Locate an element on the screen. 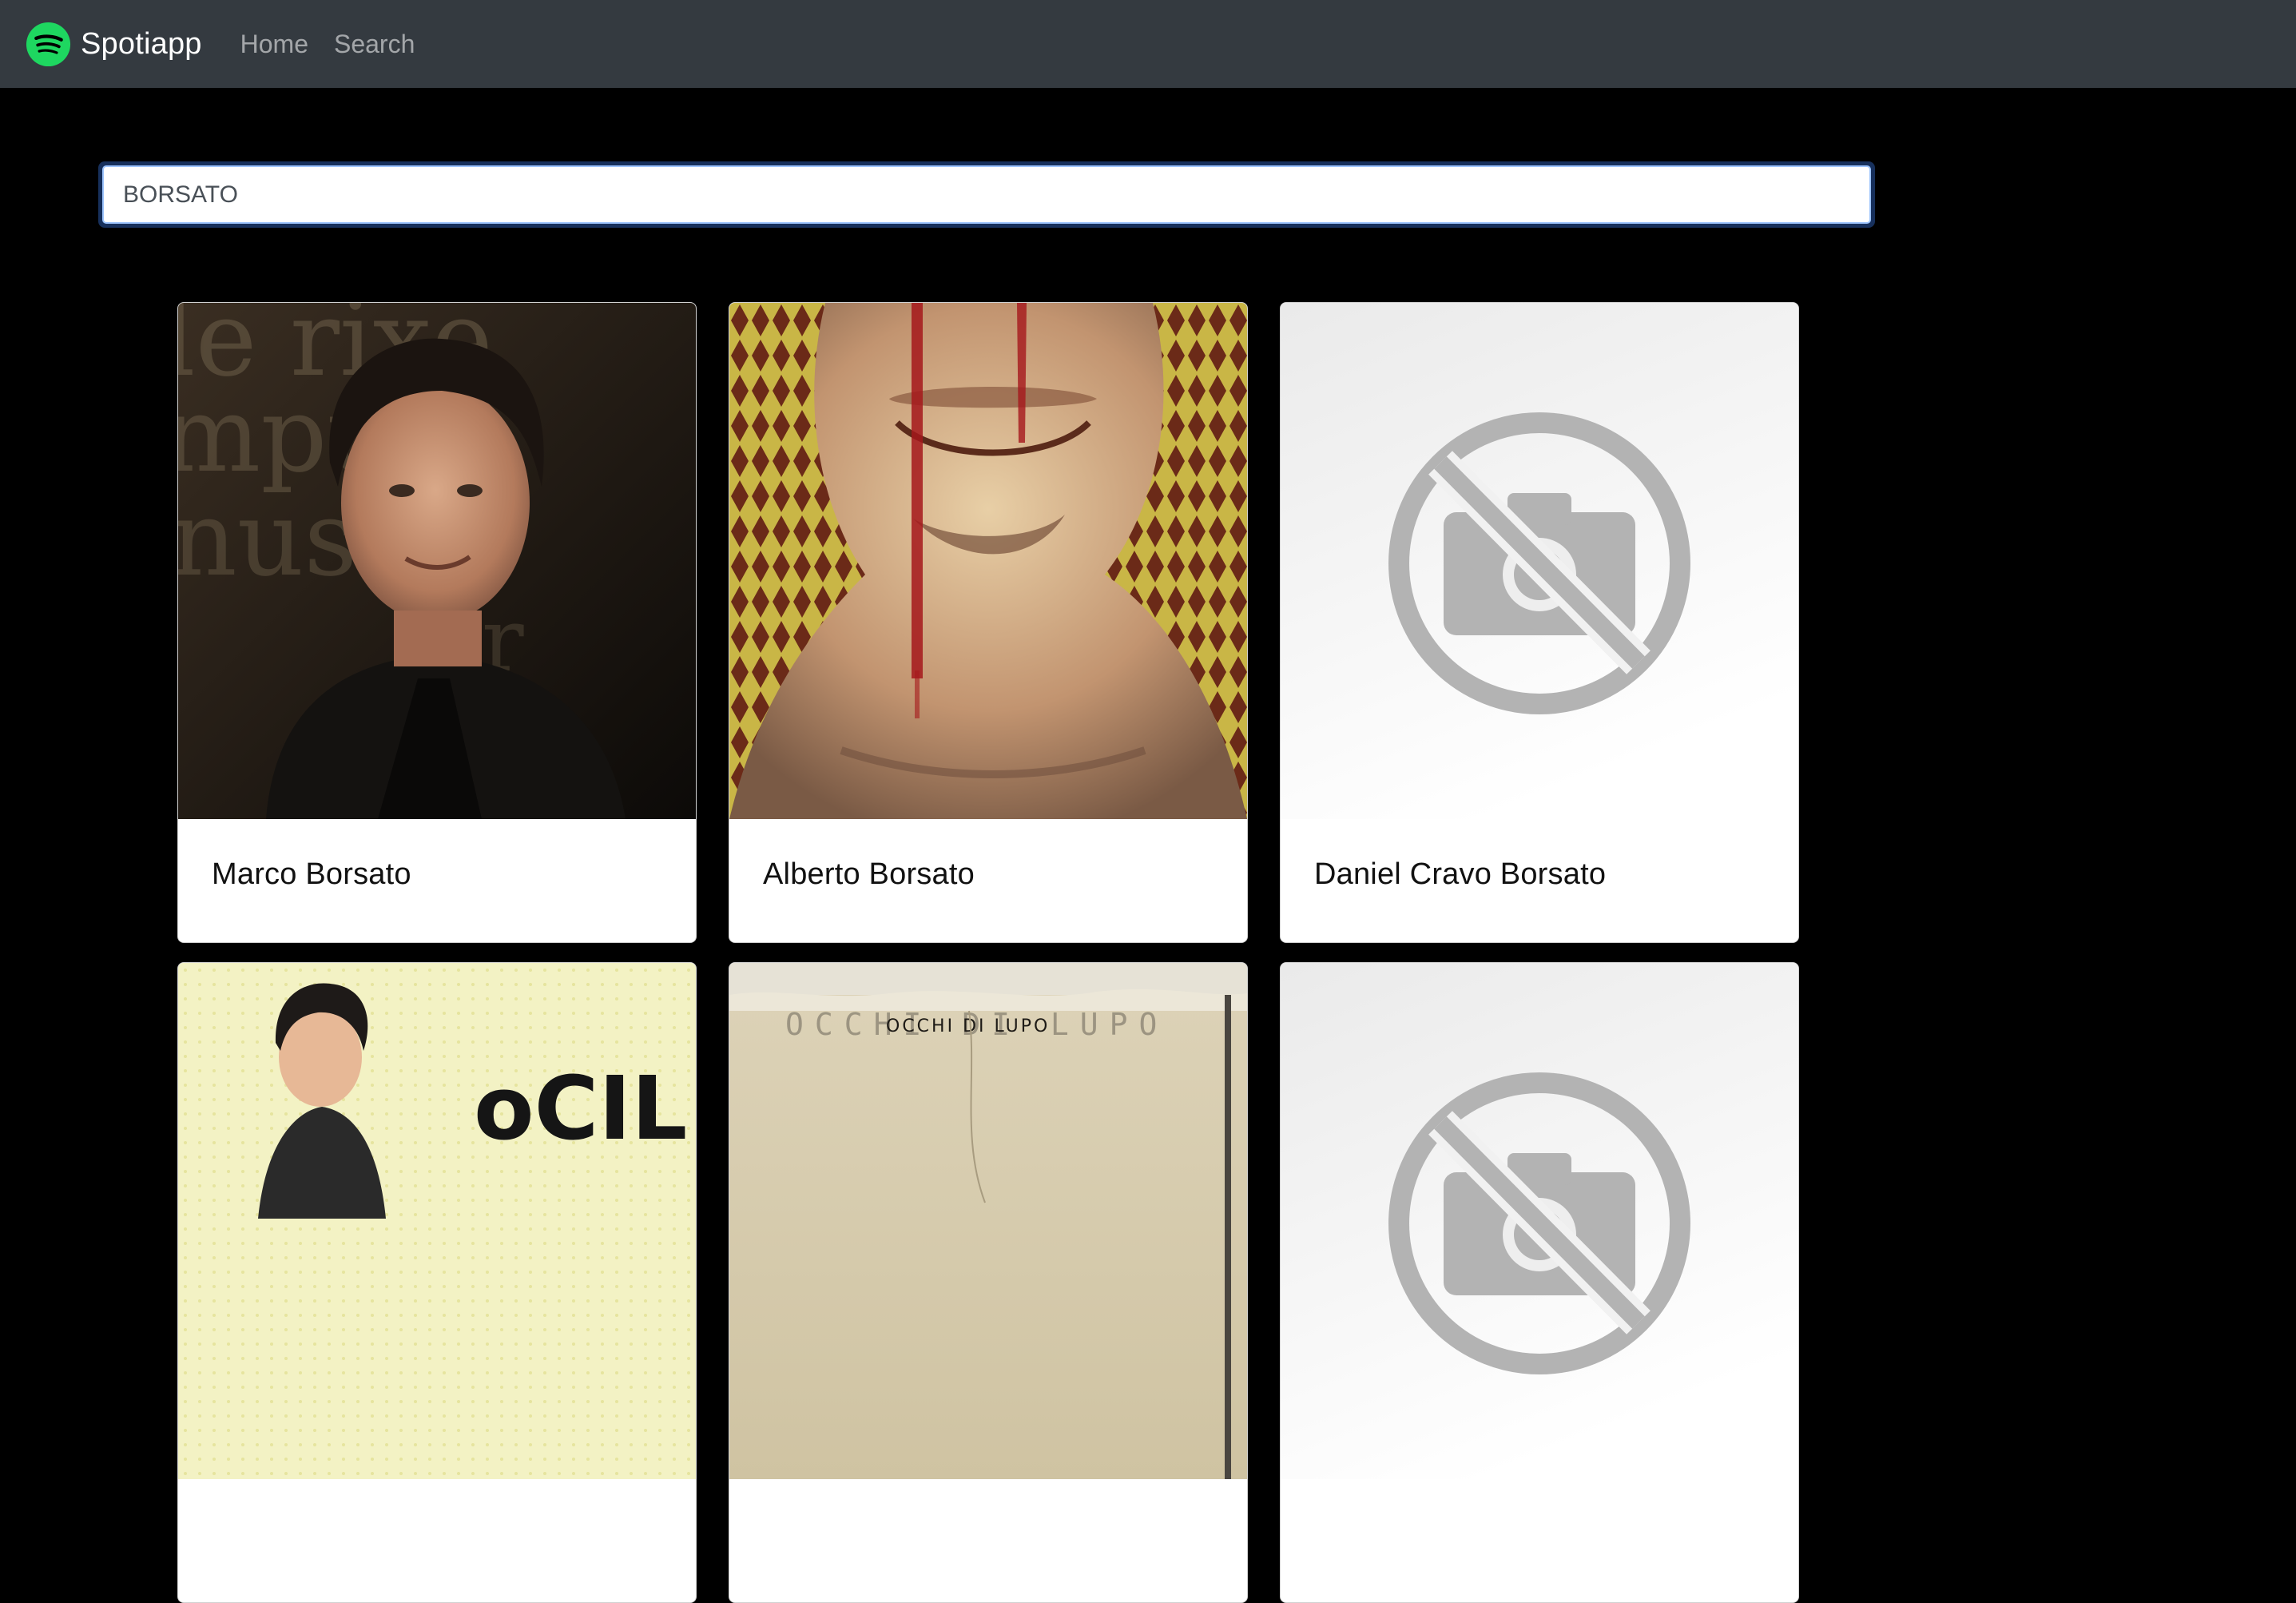 Image resolution: width=2296 pixels, height=1603 pixels. search-focus-ring is located at coordinates (986, 194).